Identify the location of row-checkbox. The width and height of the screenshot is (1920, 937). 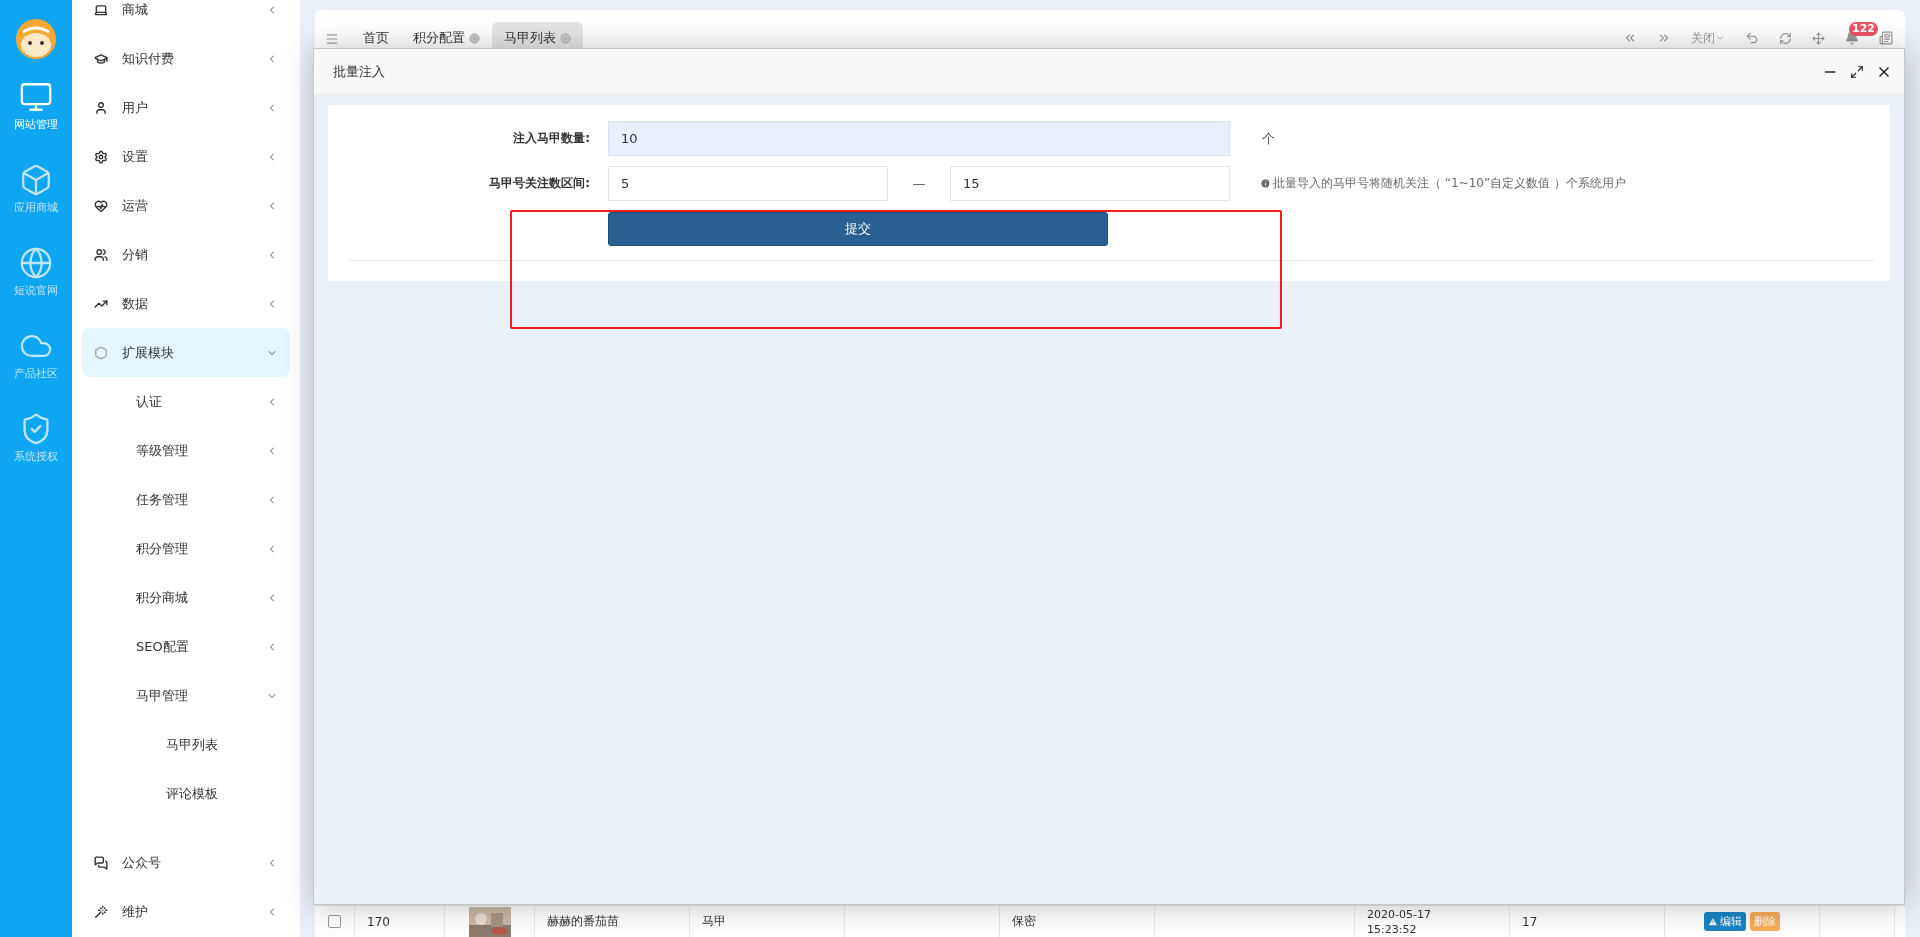
(334, 921).